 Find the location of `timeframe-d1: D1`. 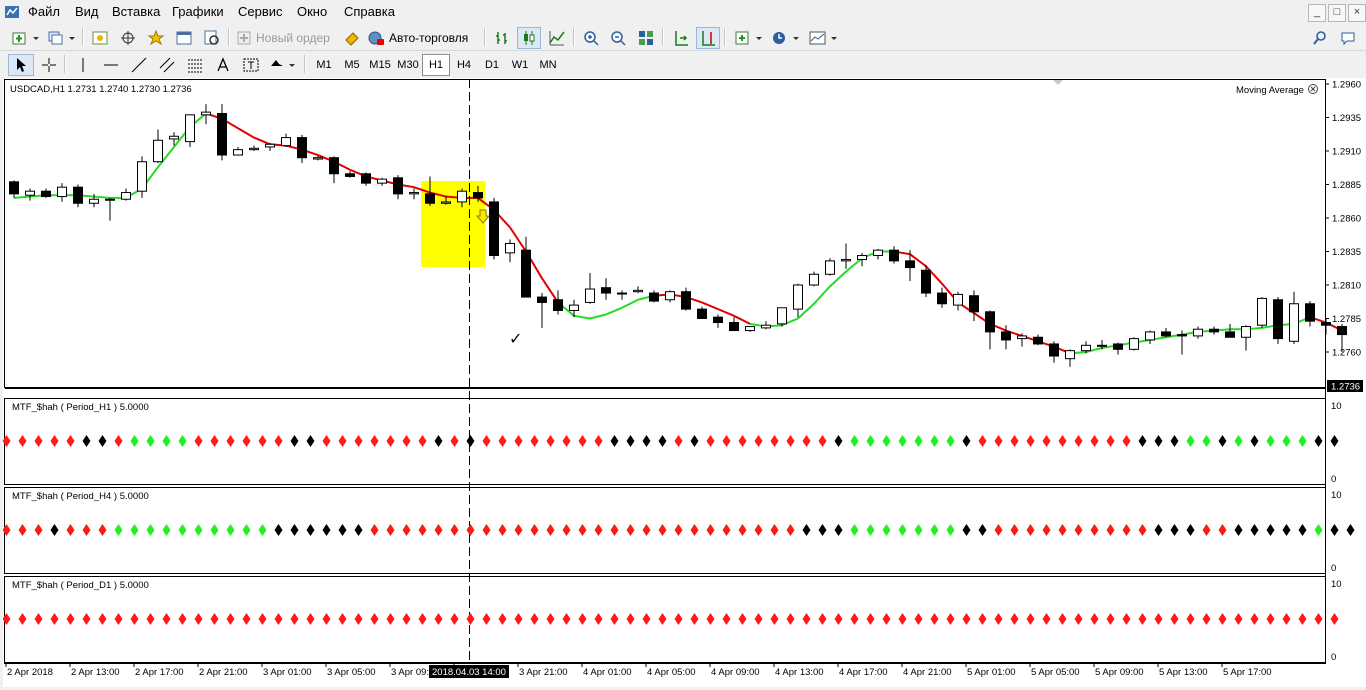

timeframe-d1: D1 is located at coordinates (492, 65).